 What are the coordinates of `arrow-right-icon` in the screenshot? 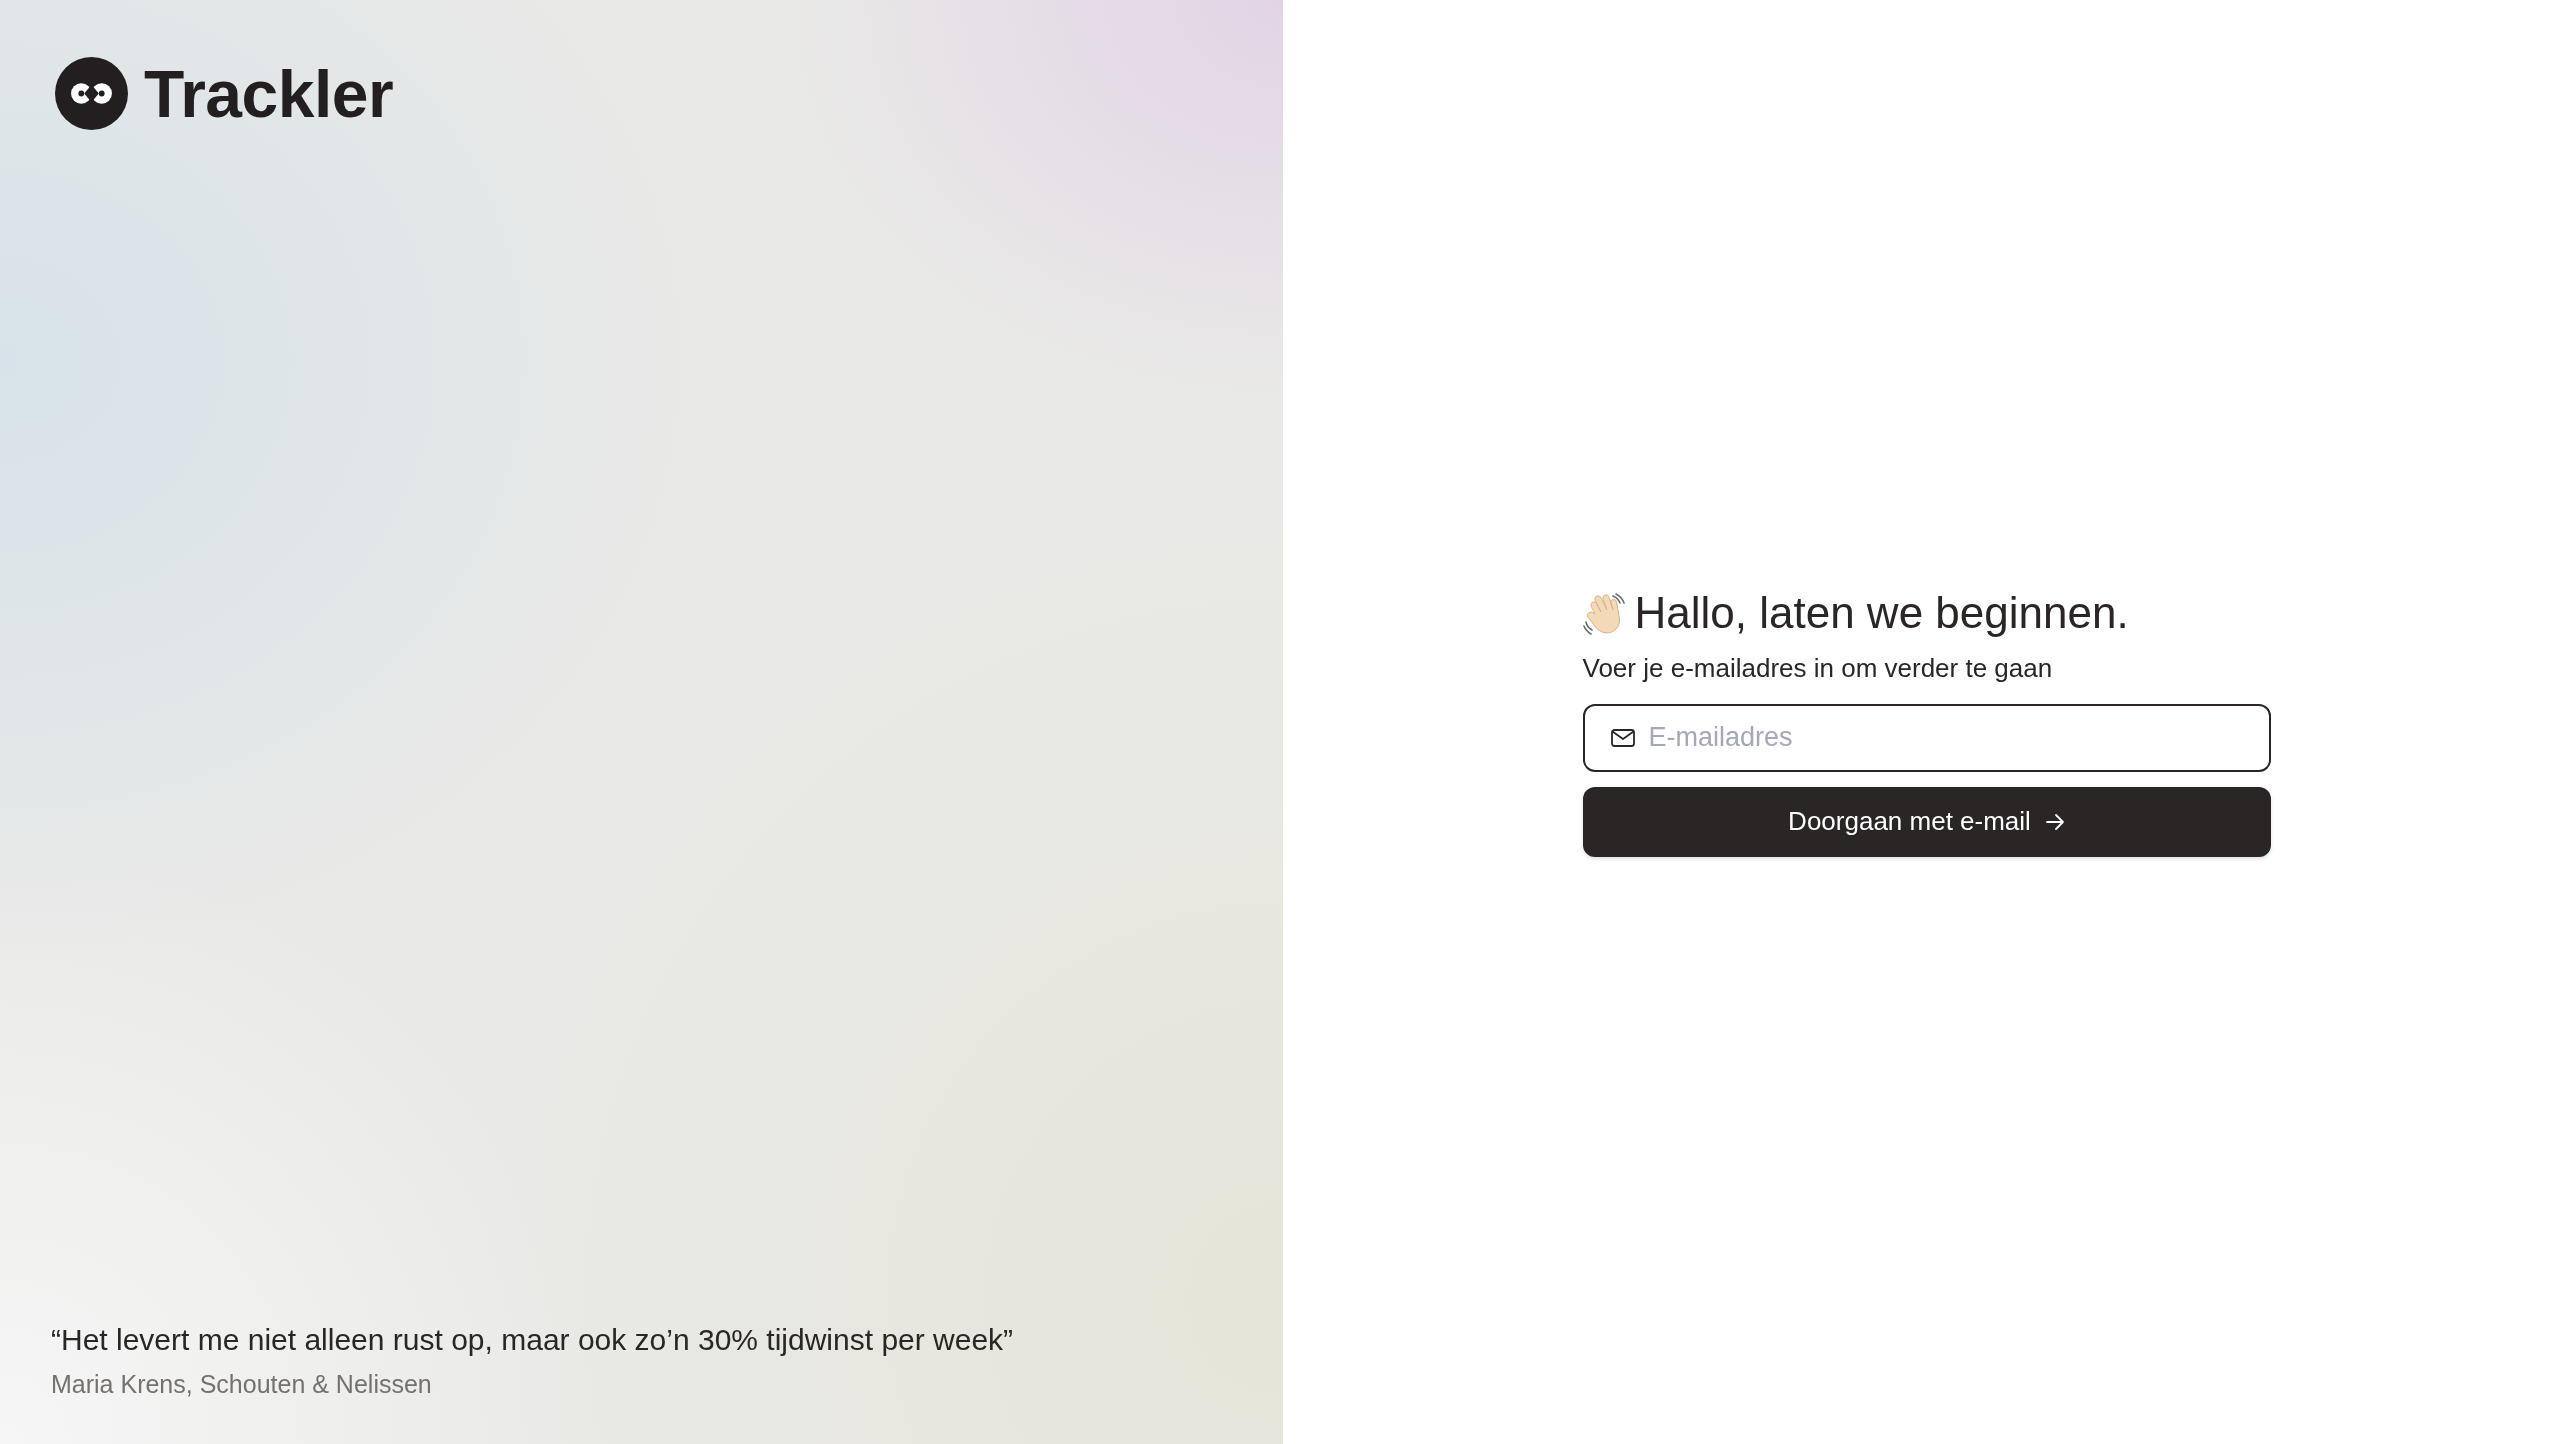 It's located at (2054, 821).